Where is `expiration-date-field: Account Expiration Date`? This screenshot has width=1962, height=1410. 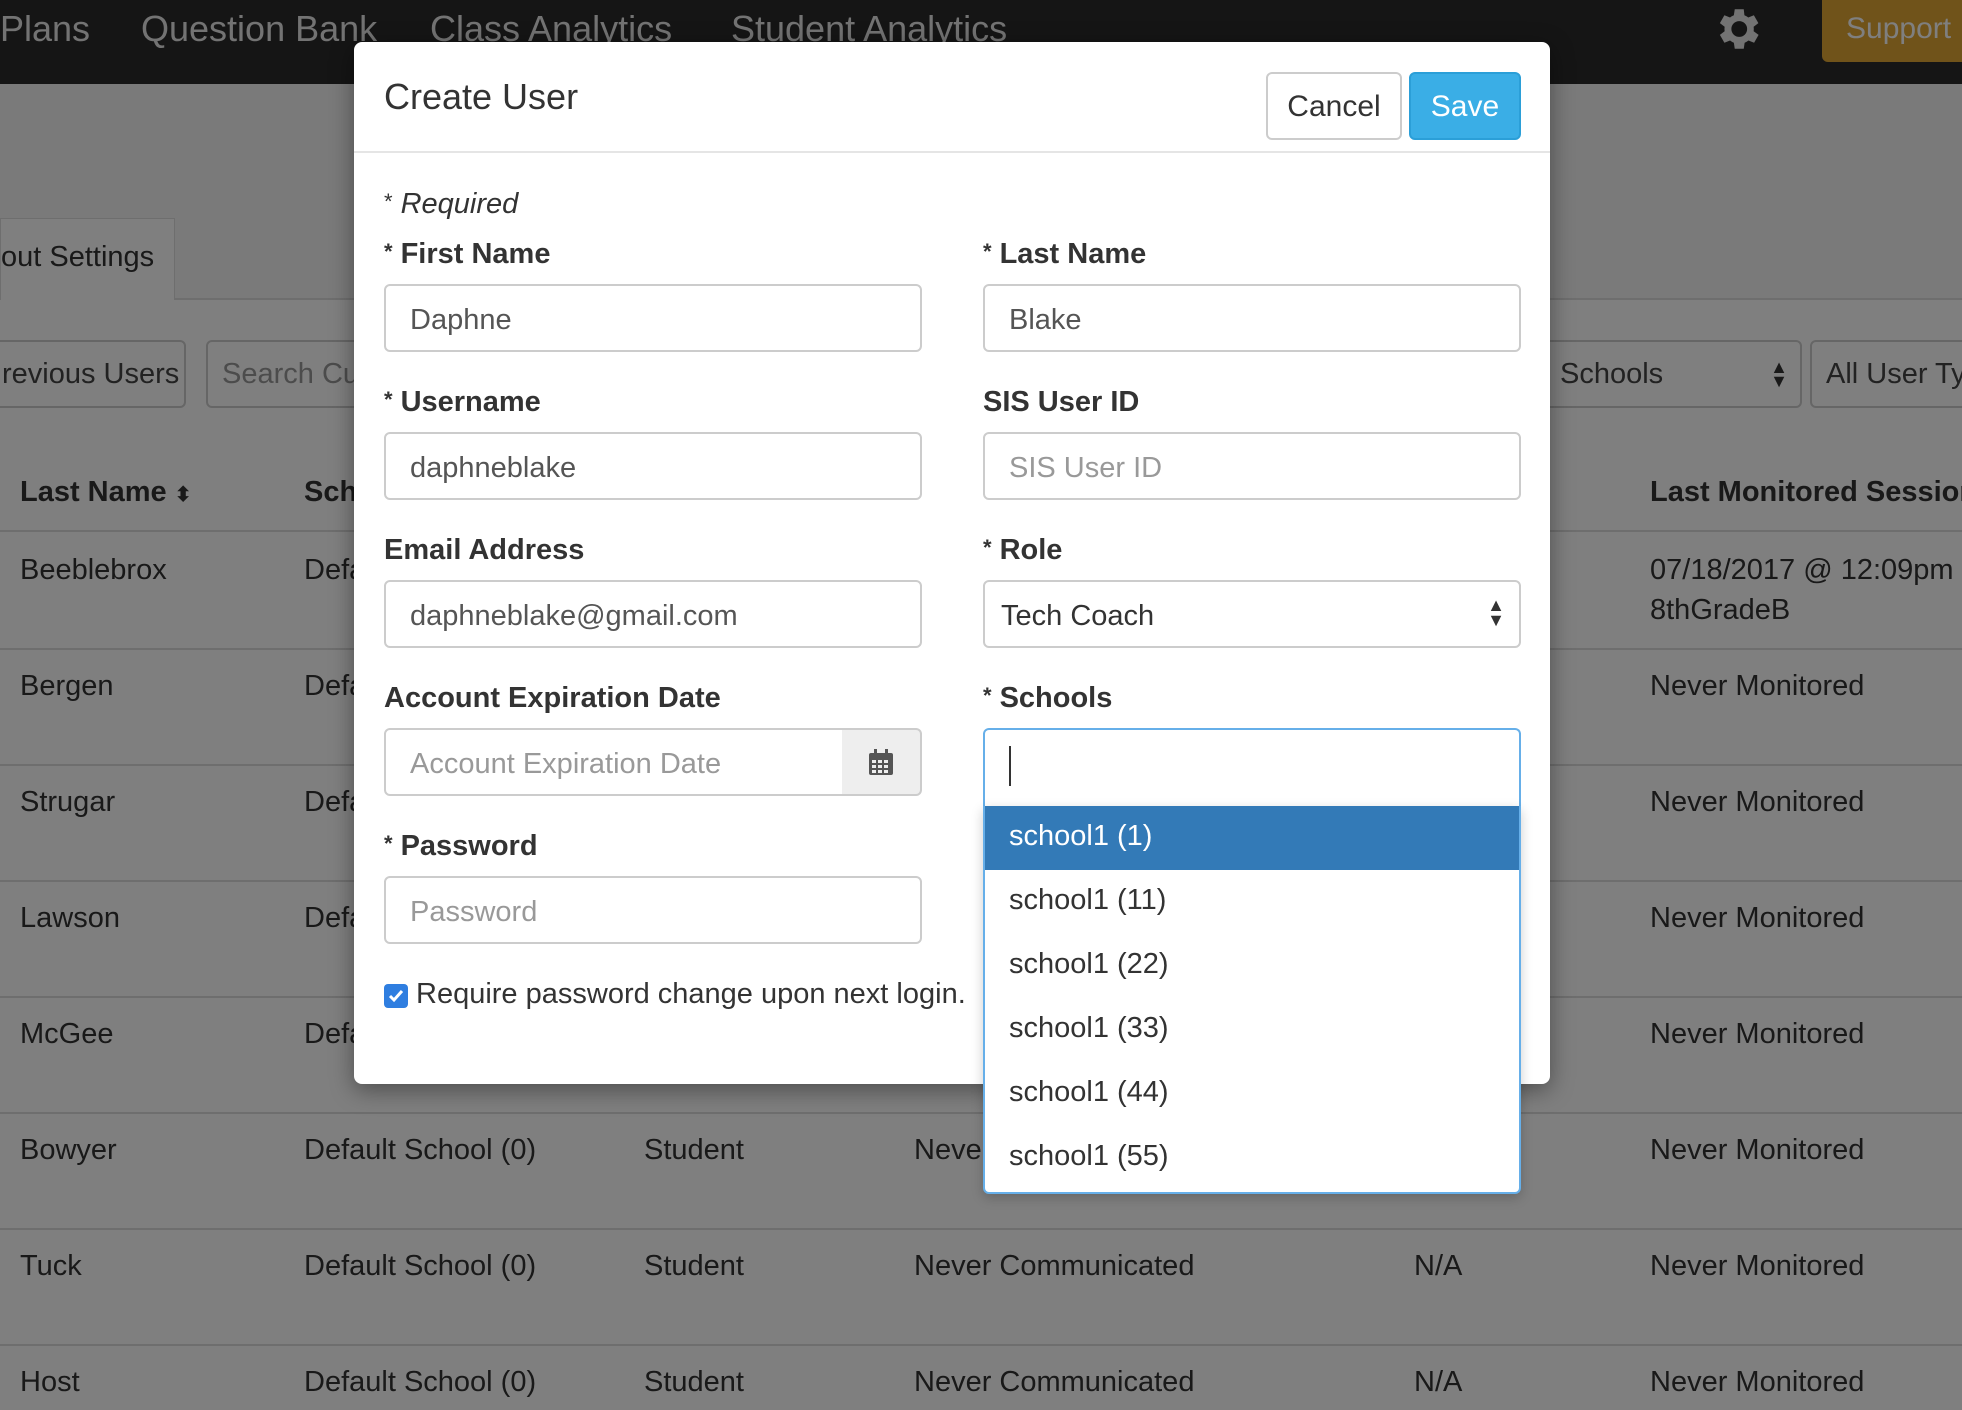
expiration-date-field: Account Expiration Date is located at coordinates (614, 762).